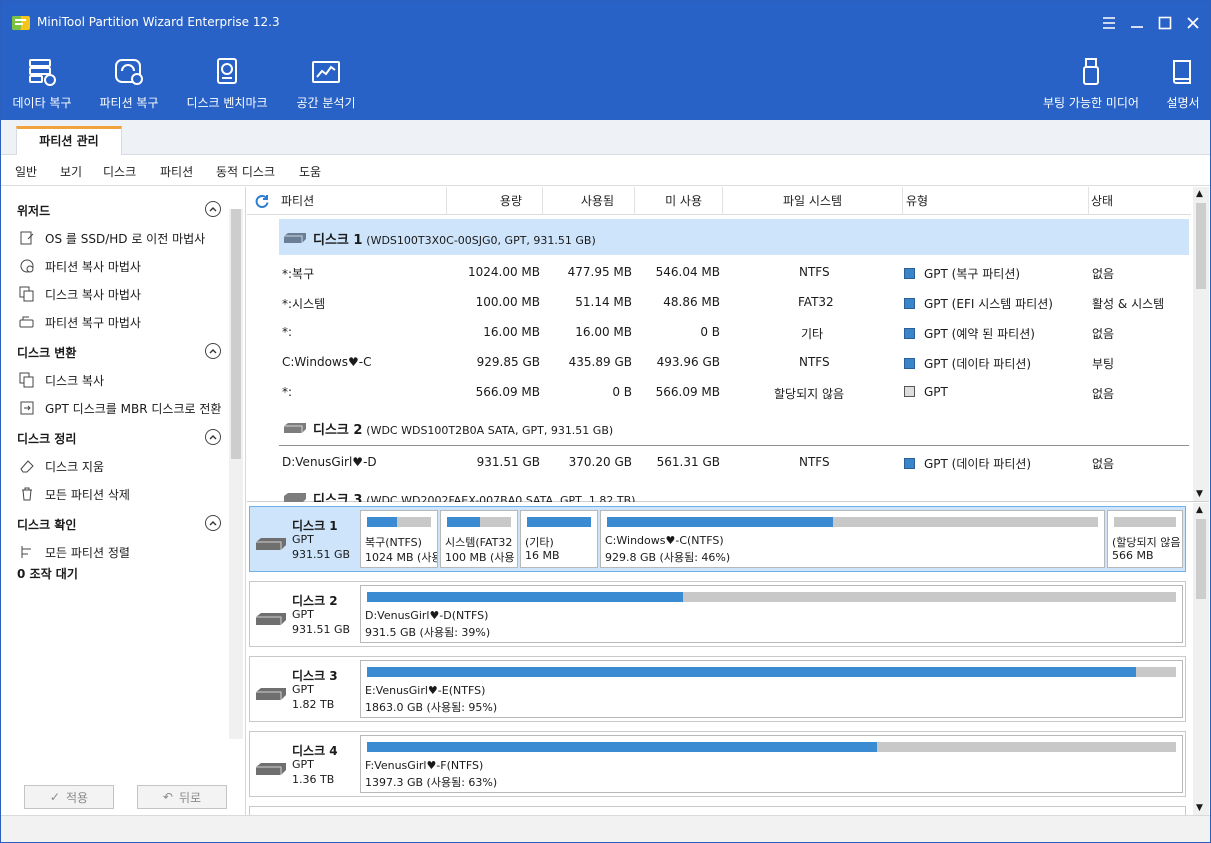 The width and height of the screenshot is (1211, 843). Describe the element at coordinates (213, 523) in the screenshot. I see `check-collapse-icon` at that location.